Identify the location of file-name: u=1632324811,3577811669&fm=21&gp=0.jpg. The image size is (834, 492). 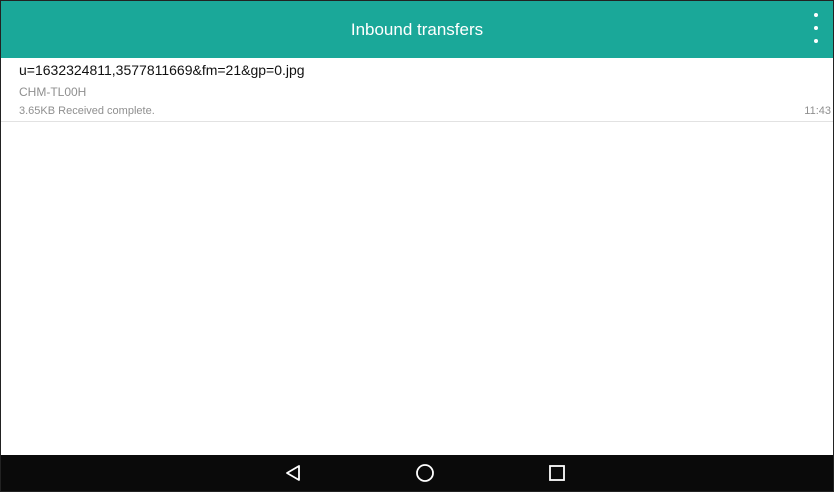
(162, 70).